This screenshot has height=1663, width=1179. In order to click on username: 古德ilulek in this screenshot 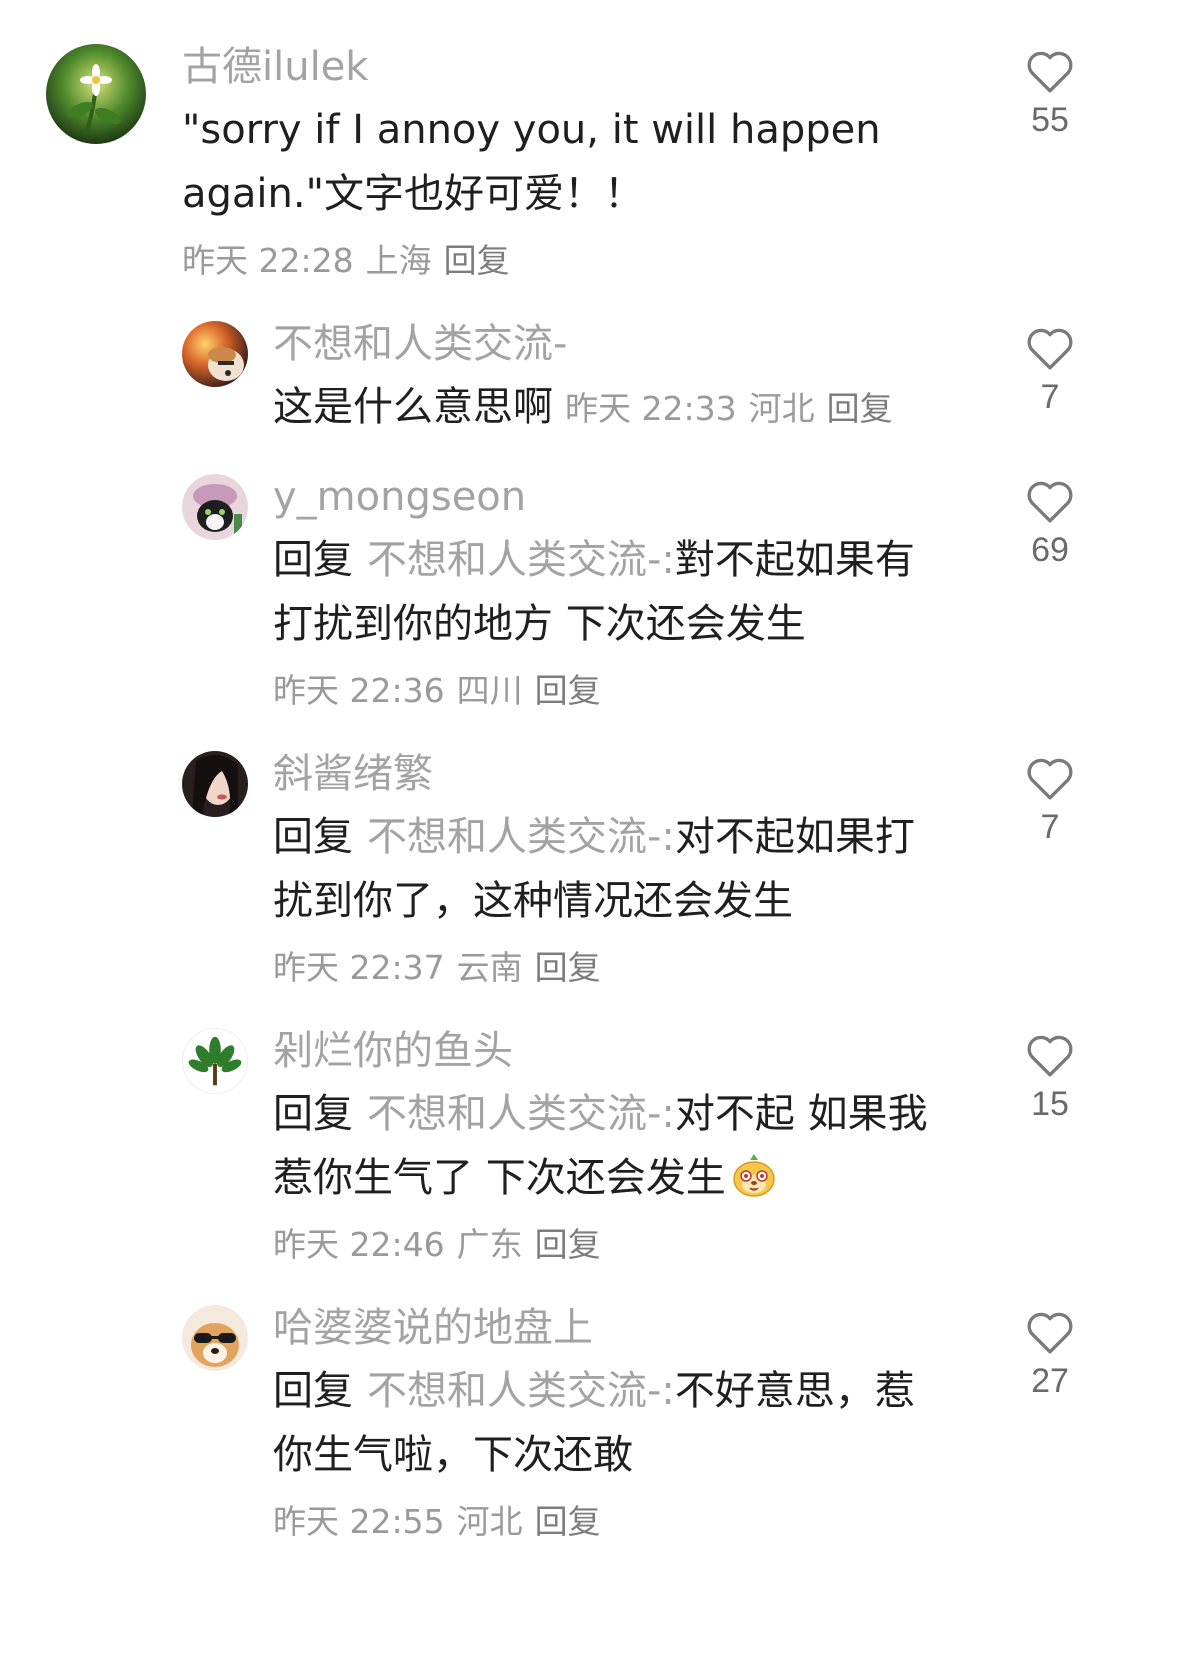, I will do `click(582, 67)`.